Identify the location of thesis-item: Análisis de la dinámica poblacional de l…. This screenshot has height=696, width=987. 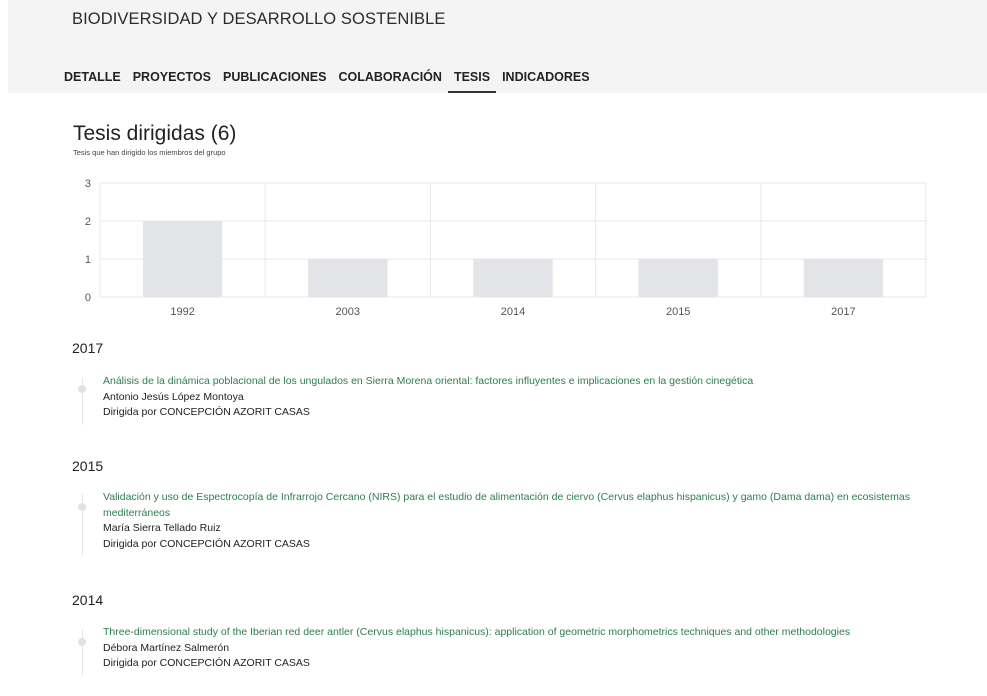
(520, 399).